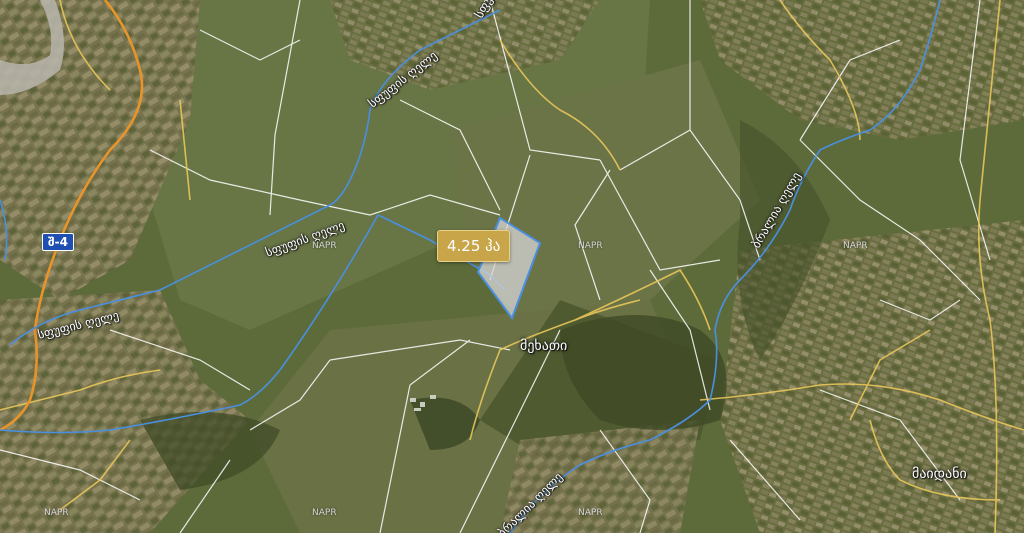  What do you see at coordinates (58, 242) in the screenshot?
I see `road-shield: შ-4` at bounding box center [58, 242].